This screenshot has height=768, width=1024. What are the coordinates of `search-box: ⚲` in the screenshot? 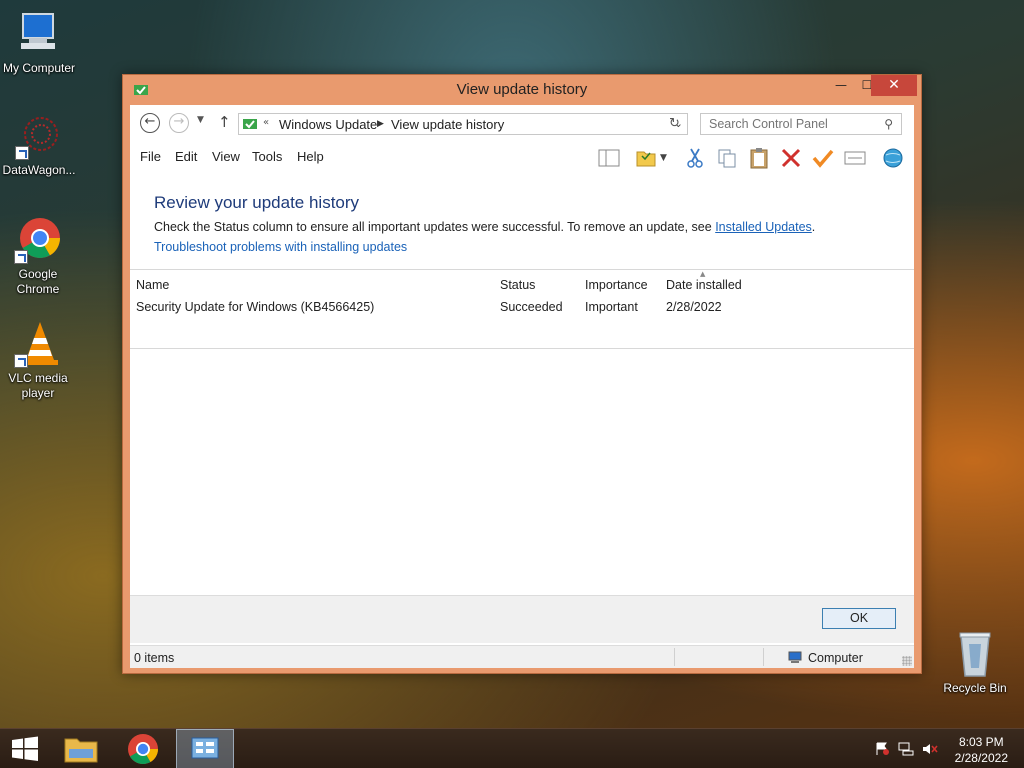 It's located at (801, 124).